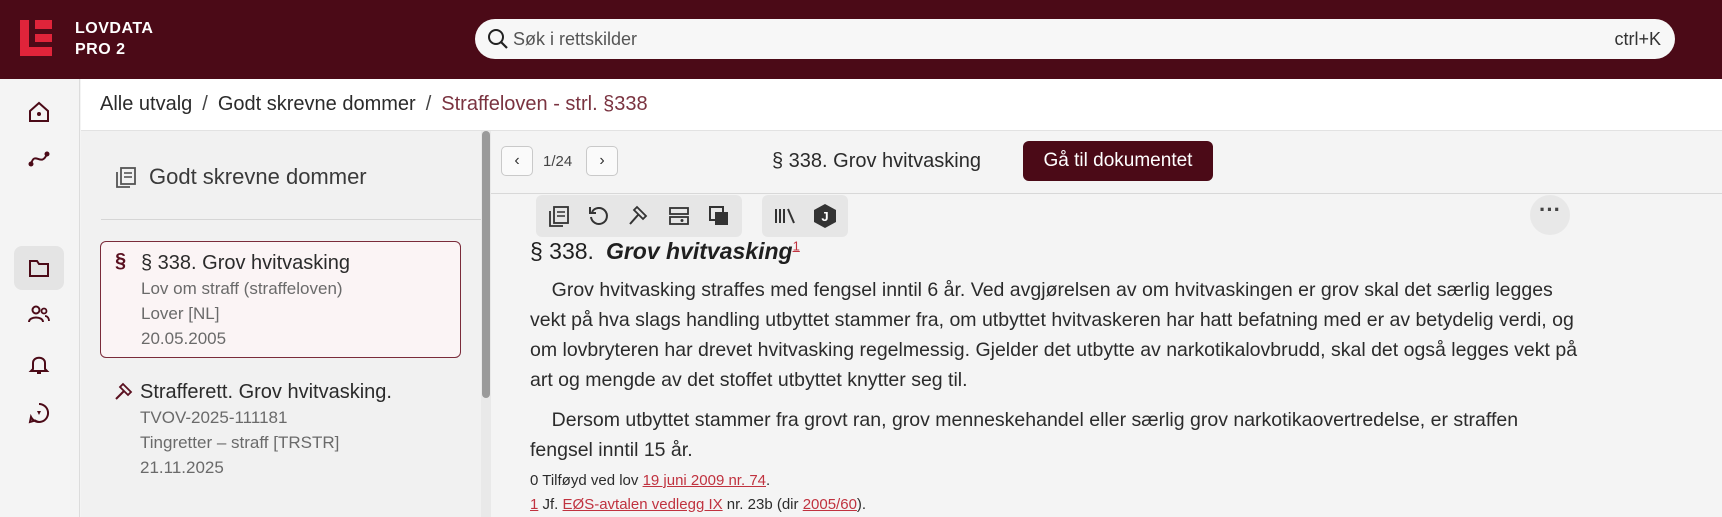 This screenshot has width=1722, height=517. What do you see at coordinates (830, 504) in the screenshot?
I see `footnote-1-directive-link: 2005/60` at bounding box center [830, 504].